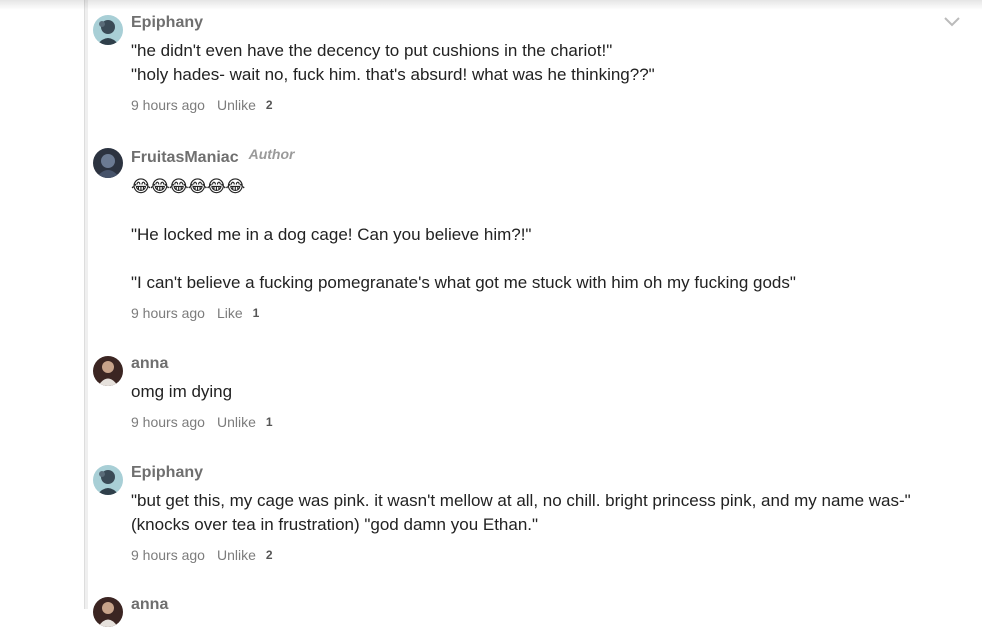  What do you see at coordinates (547, 313) in the screenshot?
I see `comment-meta: 9 hours ago Like 1` at bounding box center [547, 313].